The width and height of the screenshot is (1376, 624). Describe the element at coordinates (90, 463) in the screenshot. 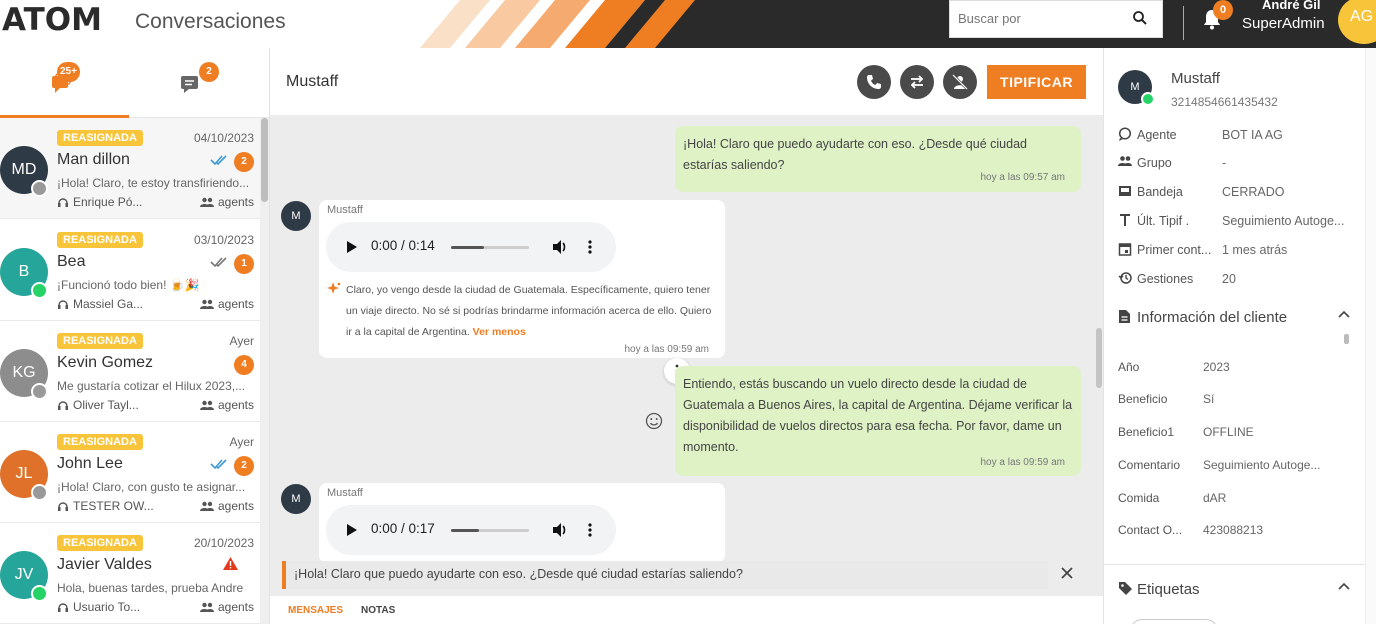

I see `contact-name: John Lee` at that location.